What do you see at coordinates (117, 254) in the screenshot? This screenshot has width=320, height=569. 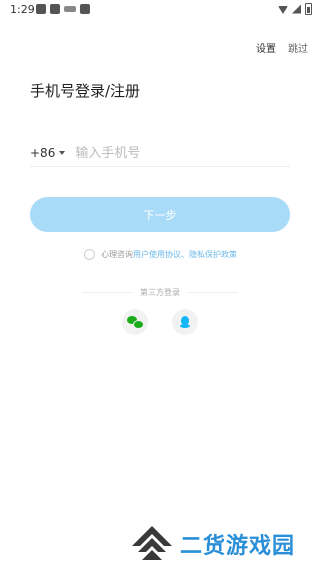 I see `agreement-prefix: 心理咨询` at bounding box center [117, 254].